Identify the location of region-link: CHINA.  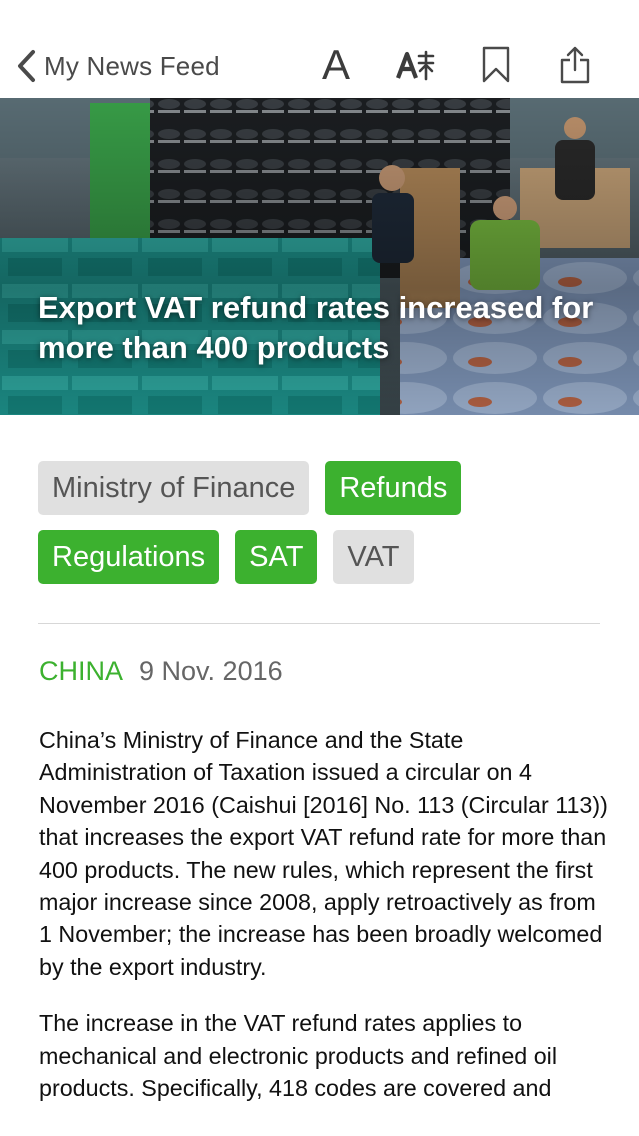
(81, 671).